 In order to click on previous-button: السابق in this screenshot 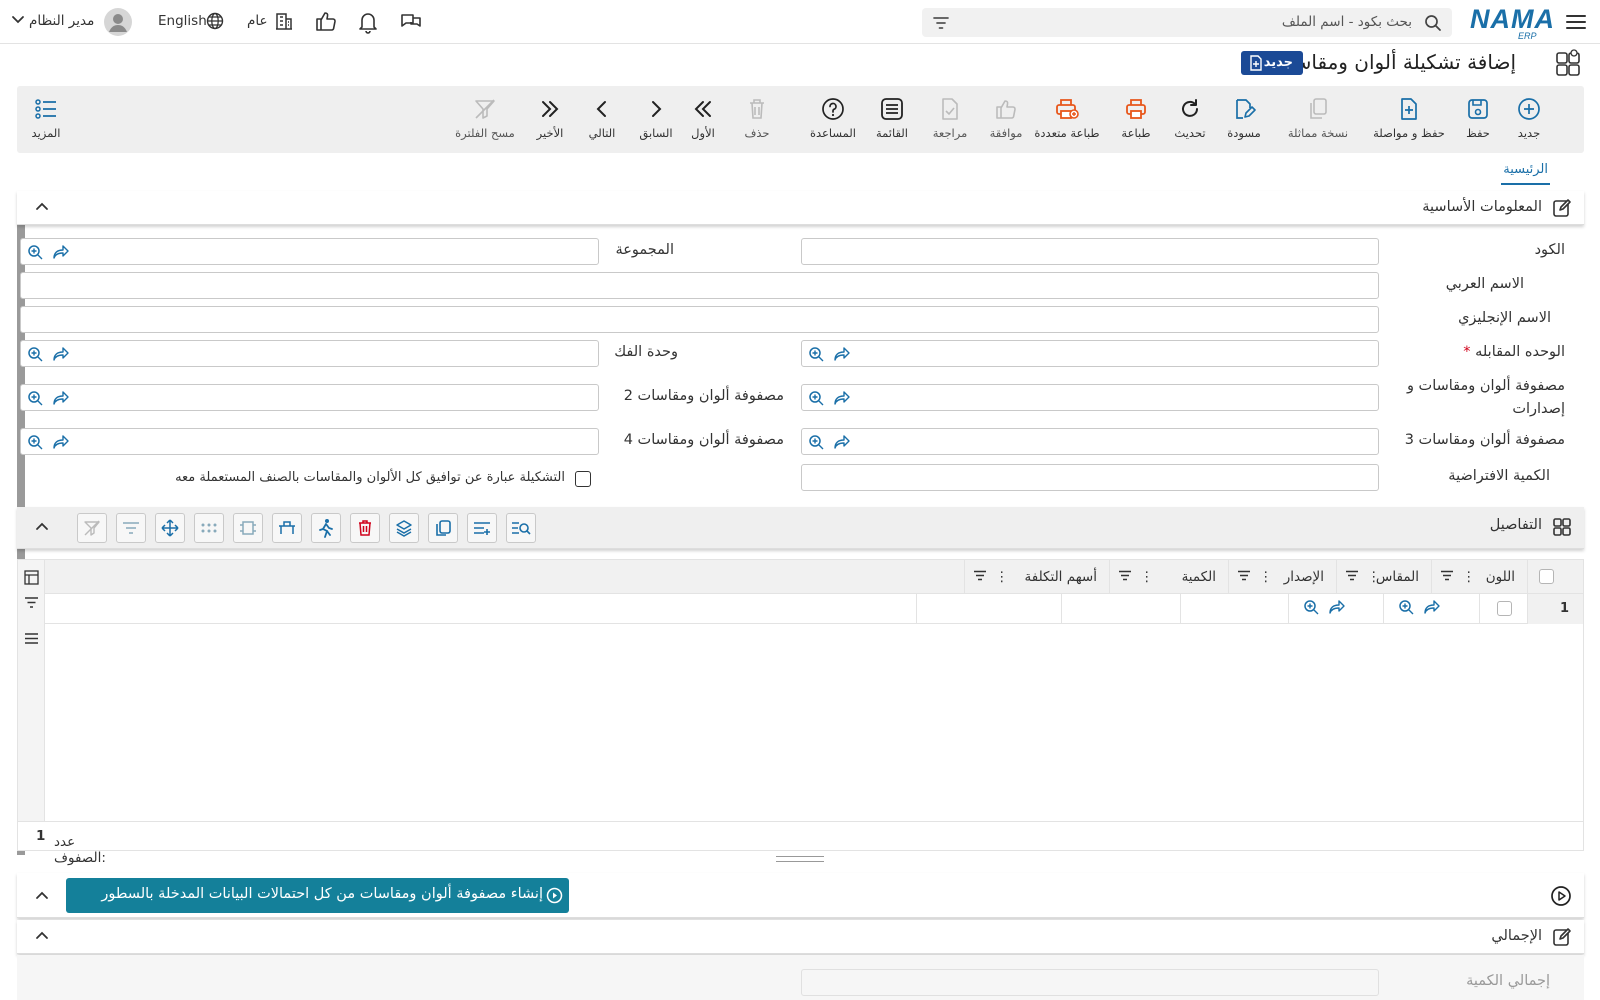, I will do `click(656, 118)`.